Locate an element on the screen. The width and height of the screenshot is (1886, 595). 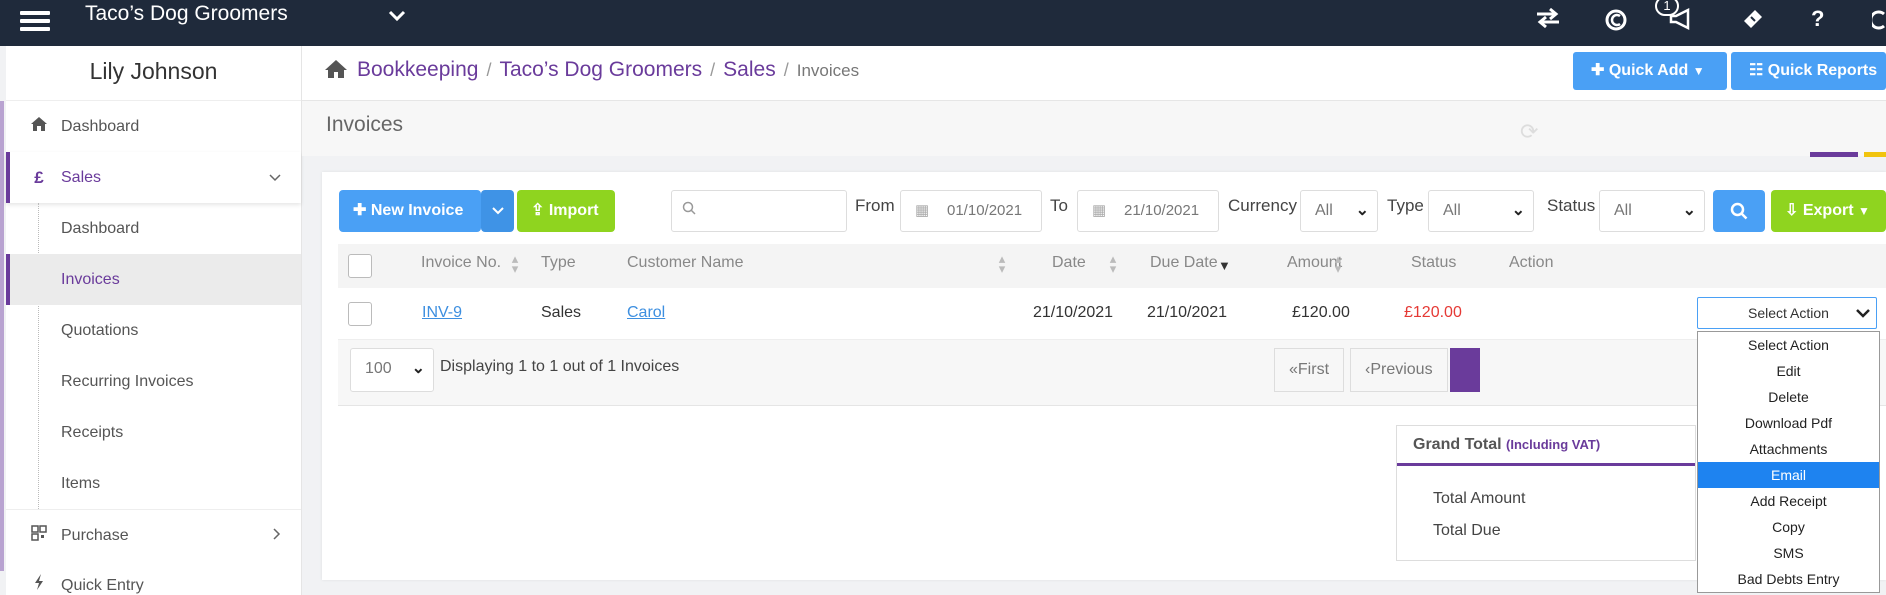
breadcrumb-bookkeeping: Bookkeeping is located at coordinates (417, 69).